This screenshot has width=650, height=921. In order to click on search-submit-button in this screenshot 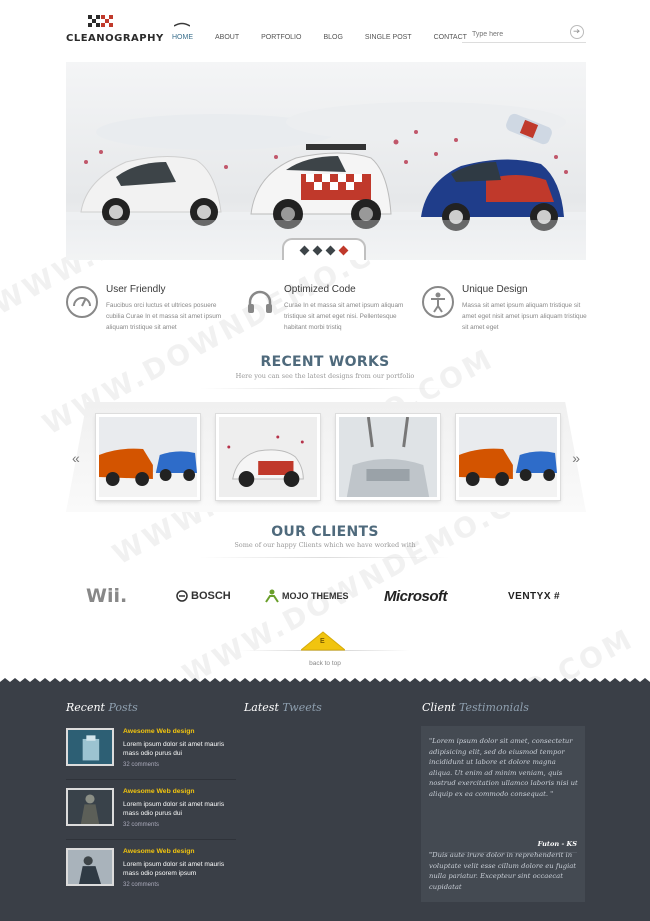, I will do `click(577, 32)`.